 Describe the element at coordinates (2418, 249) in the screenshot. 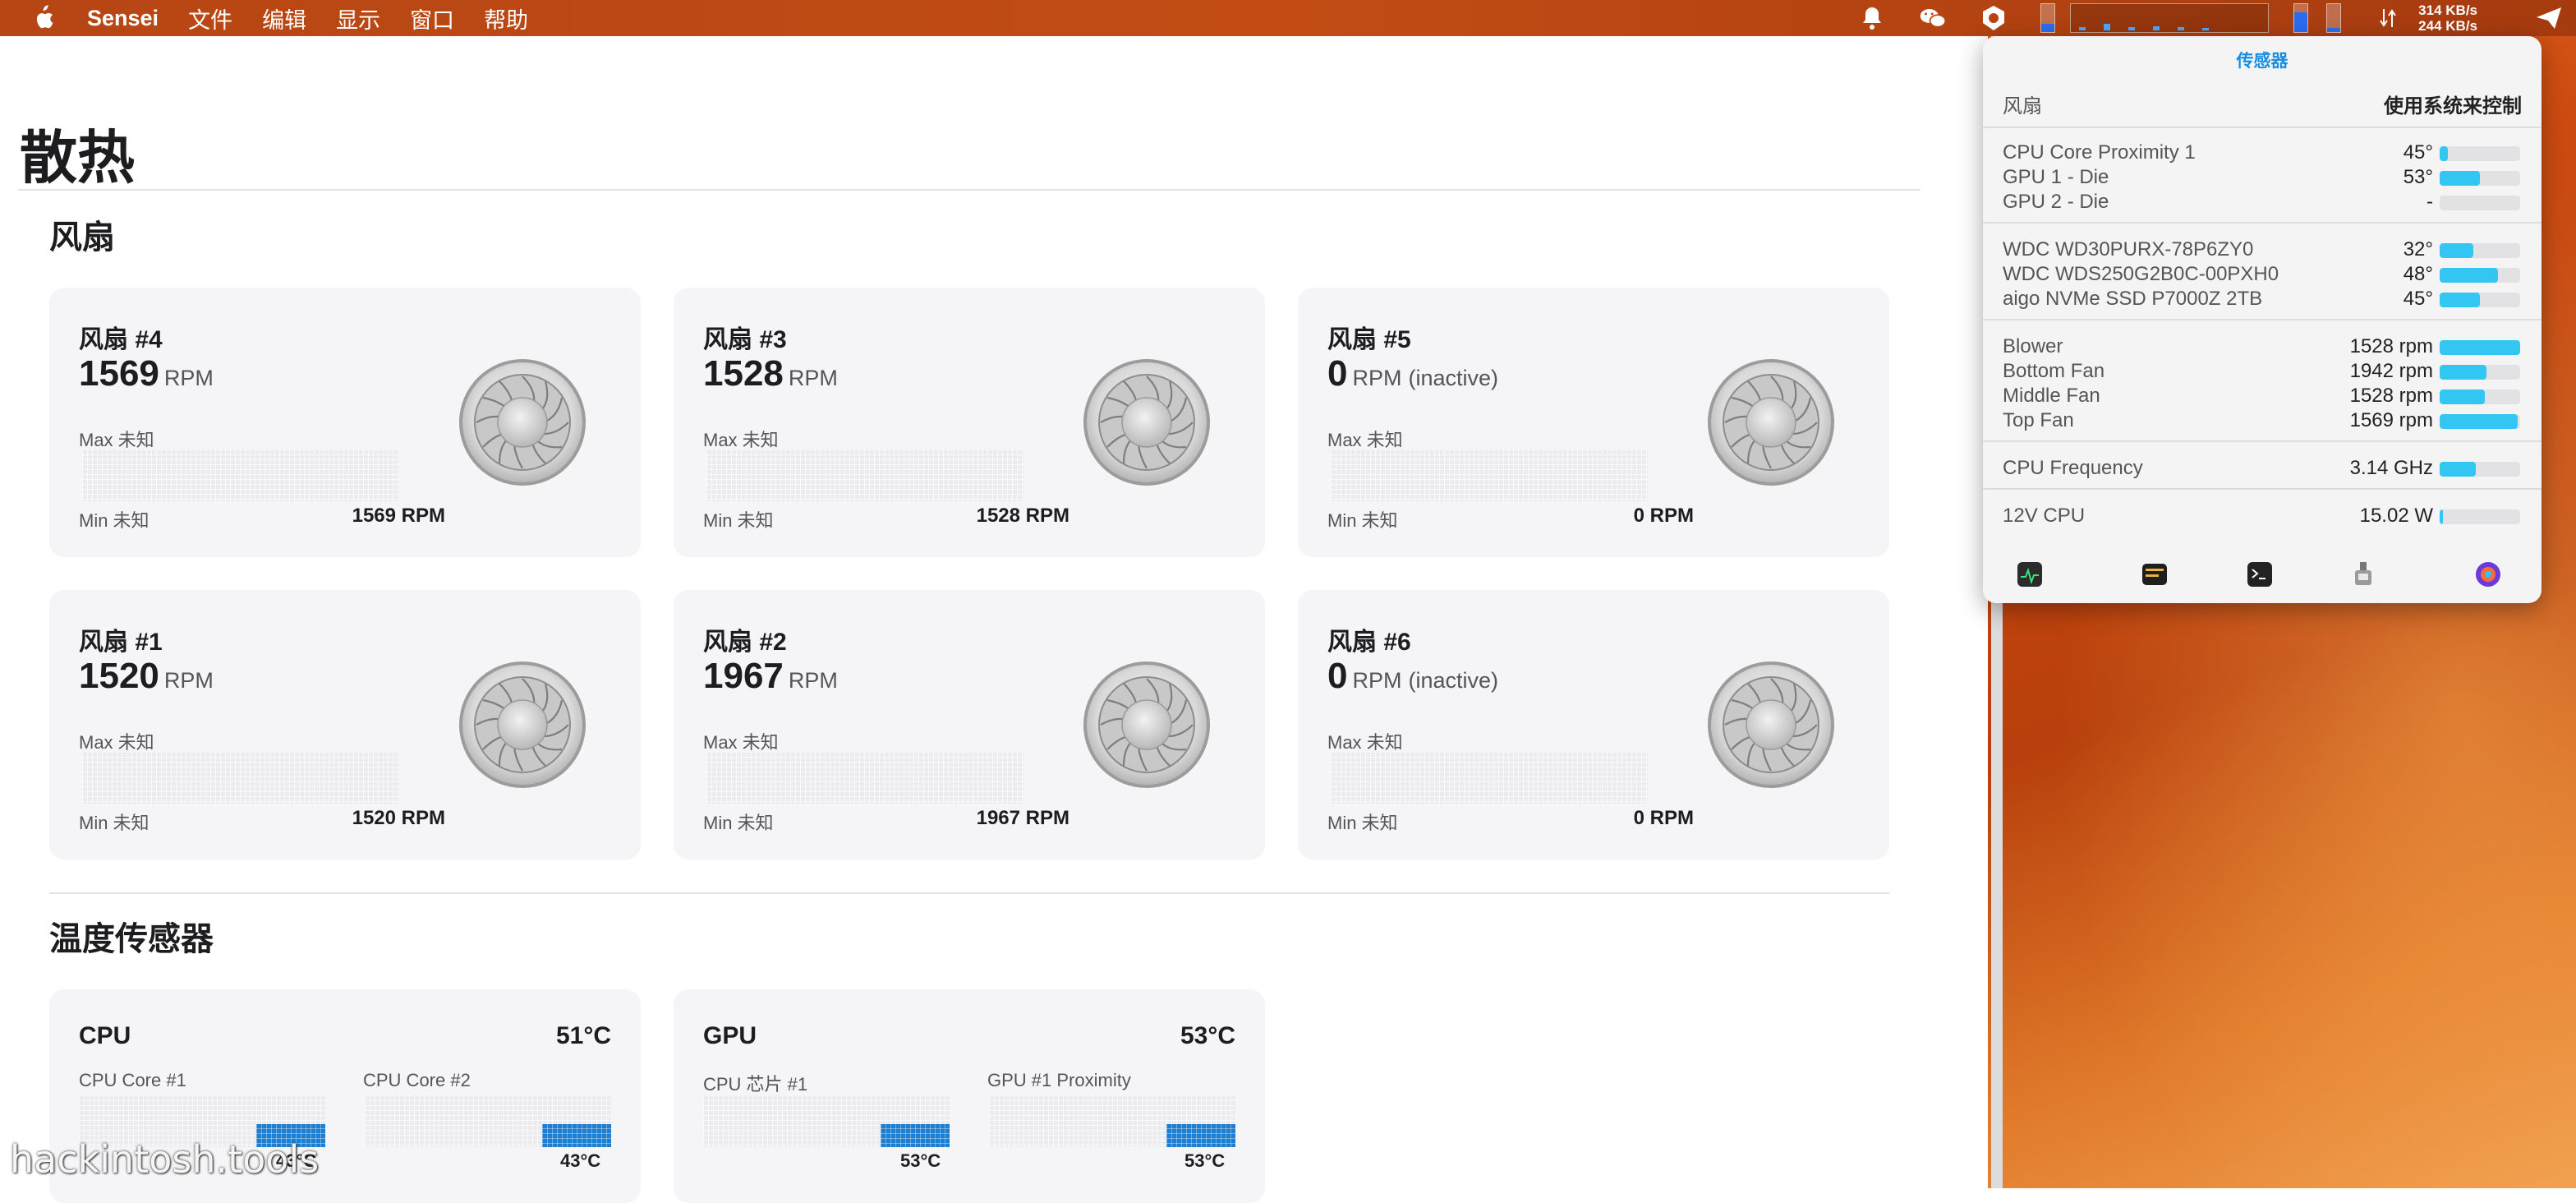

I see `sensor-value: 32°` at that location.